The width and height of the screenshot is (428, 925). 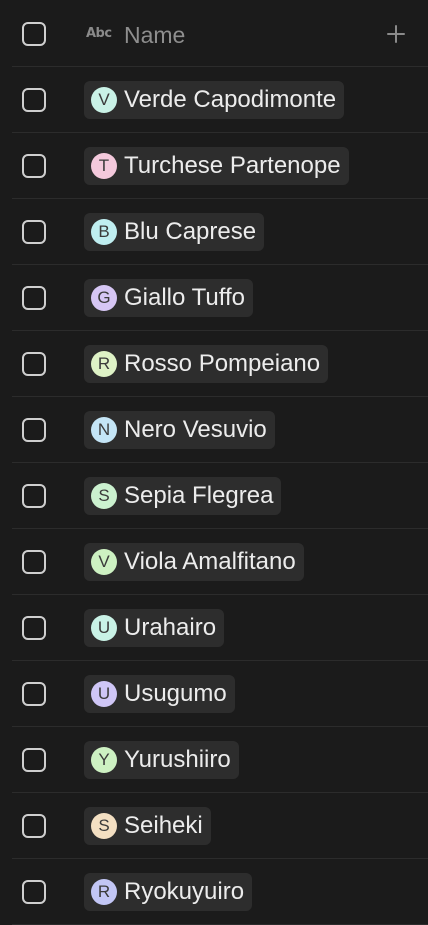 I want to click on table-row: N Nero Vesuvio, so click(x=214, y=430).